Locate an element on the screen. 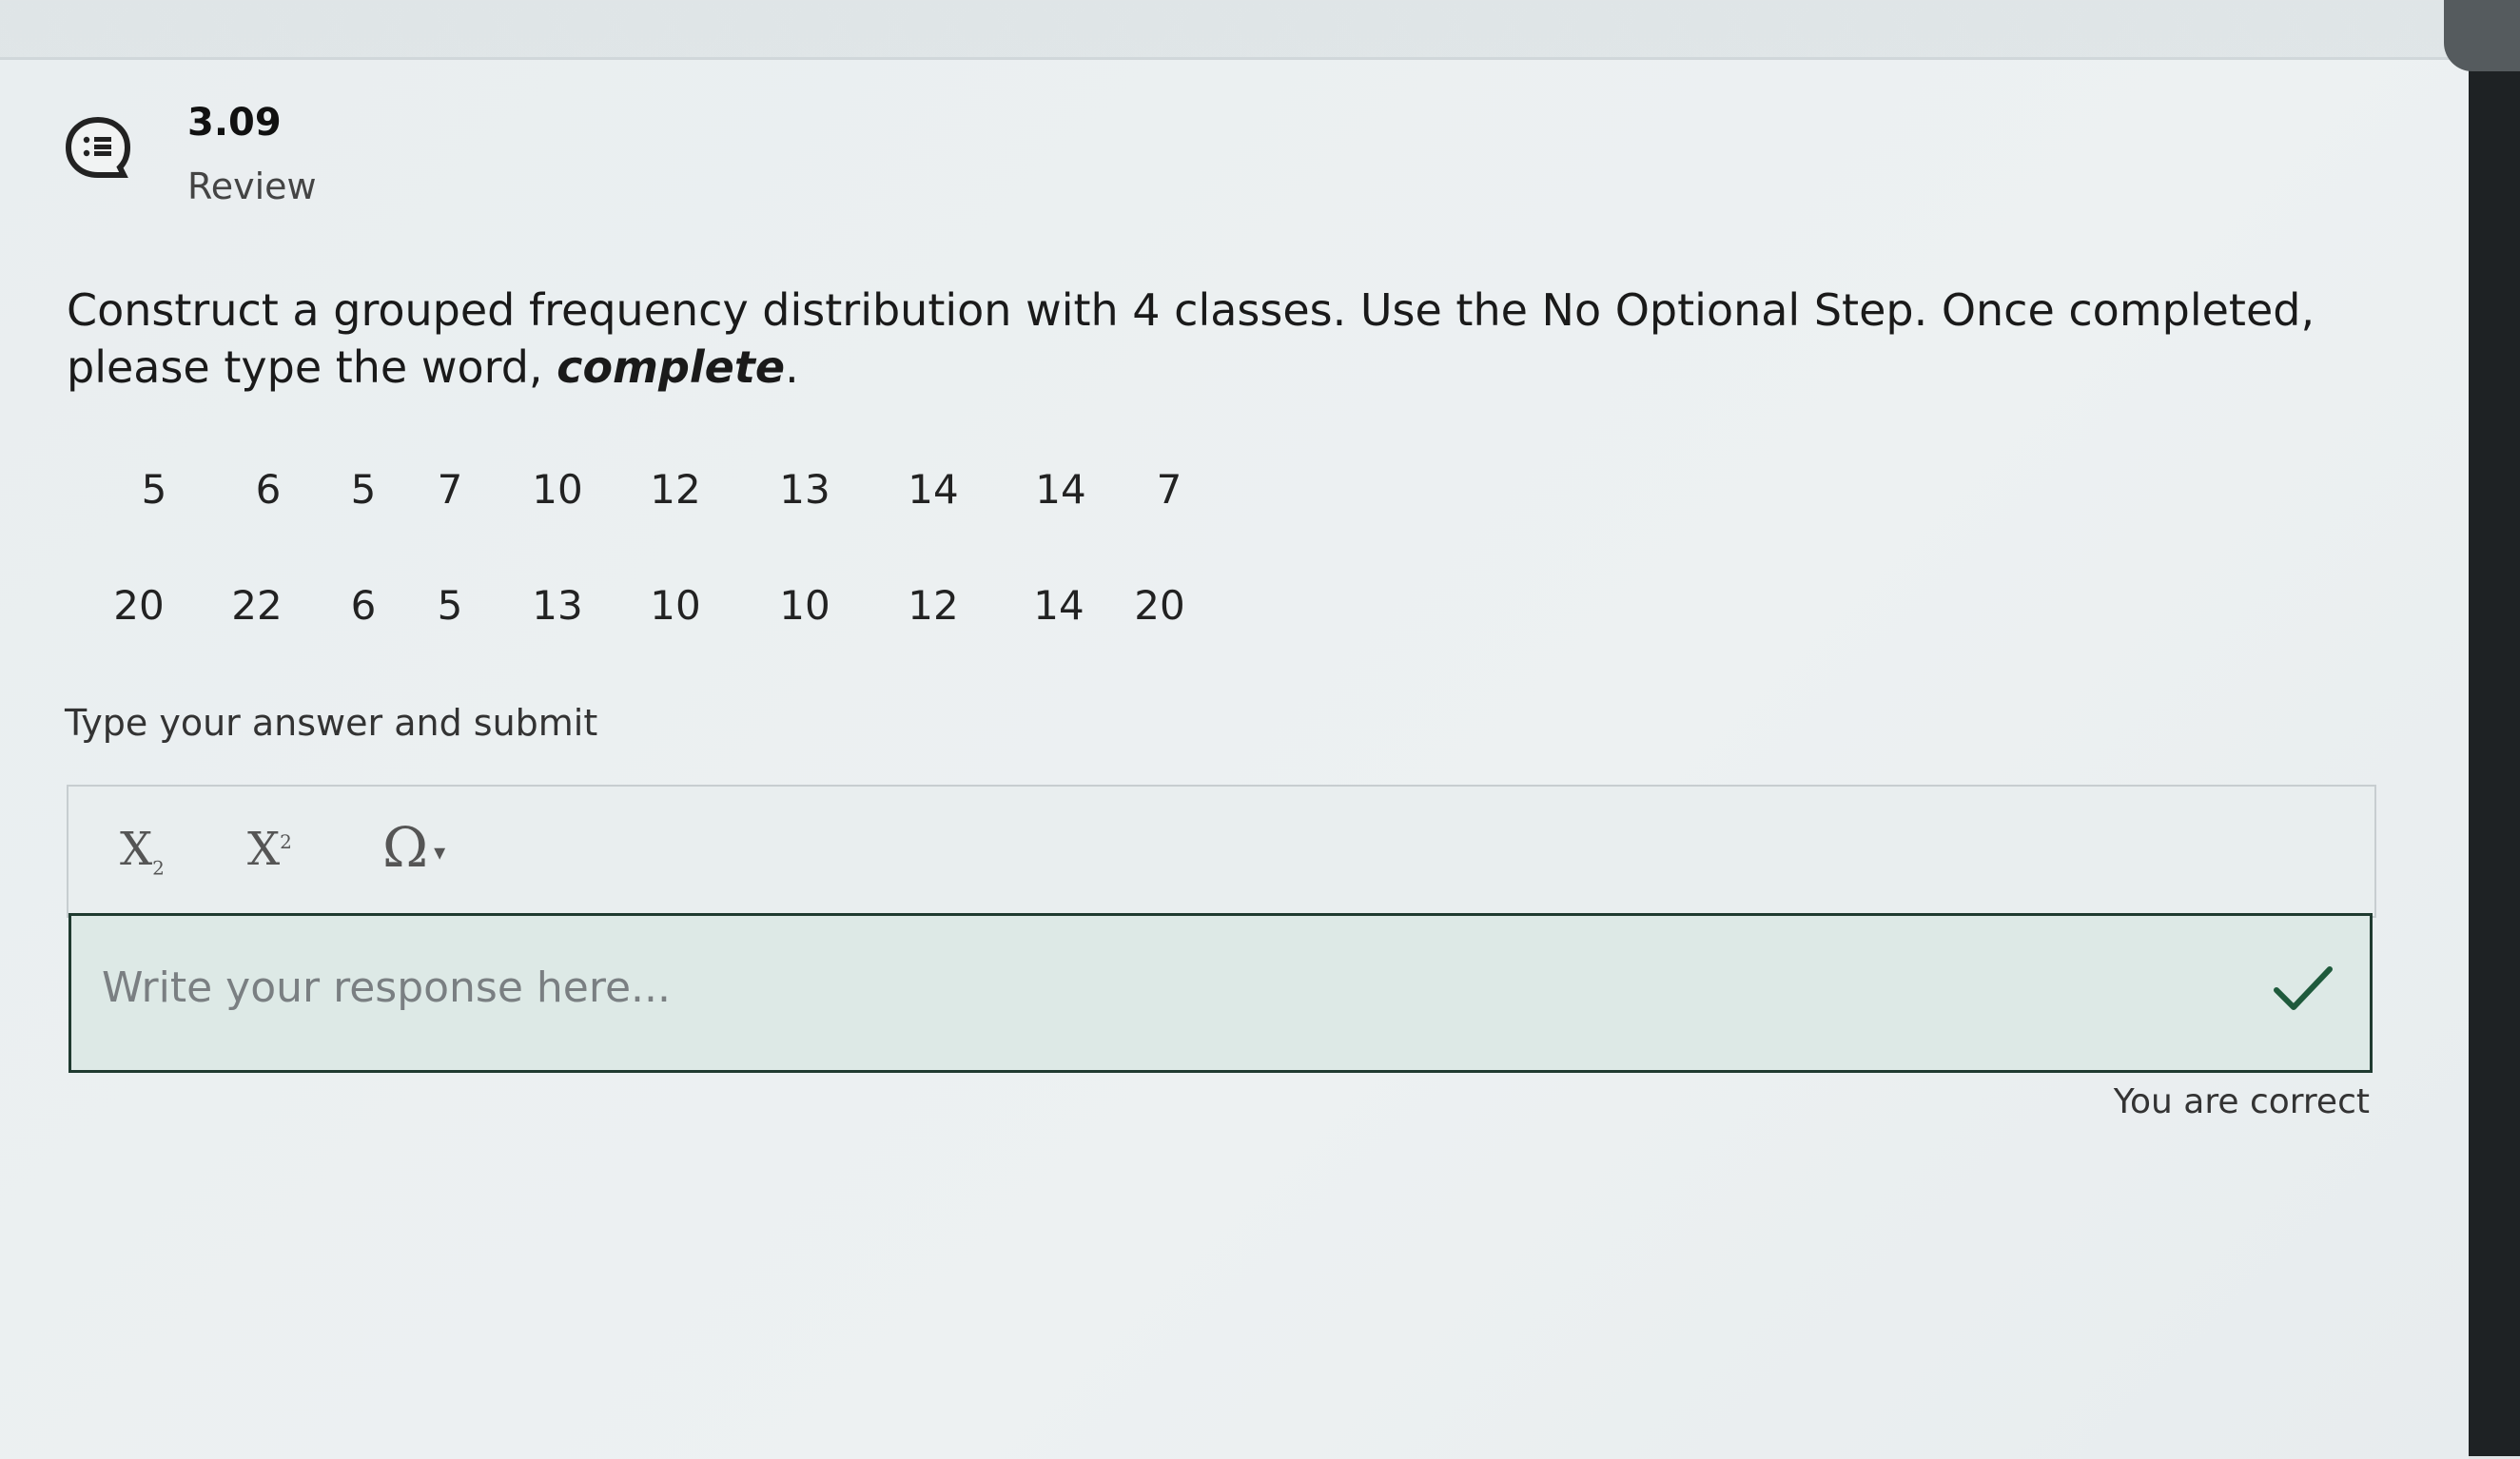 Image resolution: width=2520 pixels, height=1459 pixels. question-type: Review is located at coordinates (252, 186).